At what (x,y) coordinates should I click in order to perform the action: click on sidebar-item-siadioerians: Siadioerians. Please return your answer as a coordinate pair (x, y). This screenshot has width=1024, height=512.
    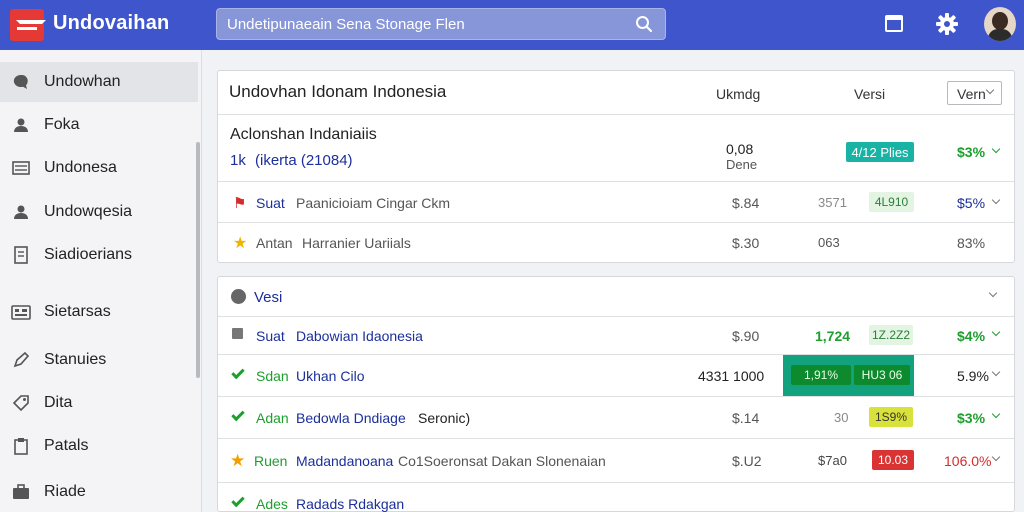
    Looking at the image, I should click on (99, 255).